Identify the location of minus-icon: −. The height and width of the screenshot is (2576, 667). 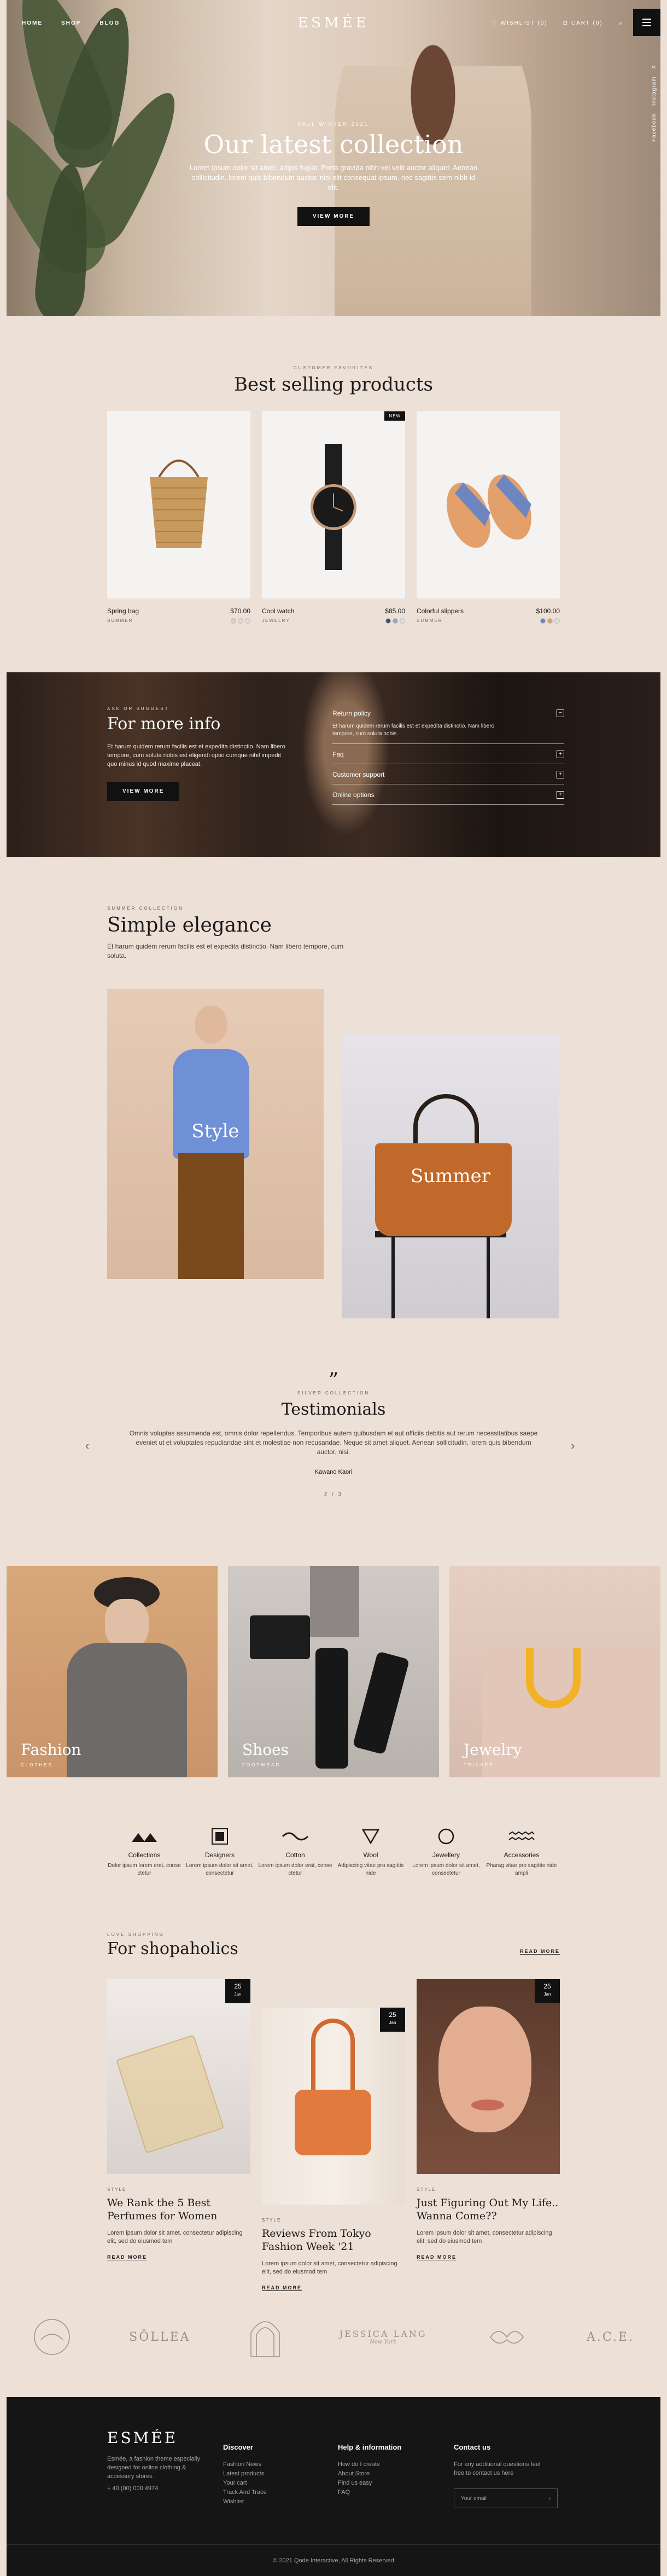
(560, 713).